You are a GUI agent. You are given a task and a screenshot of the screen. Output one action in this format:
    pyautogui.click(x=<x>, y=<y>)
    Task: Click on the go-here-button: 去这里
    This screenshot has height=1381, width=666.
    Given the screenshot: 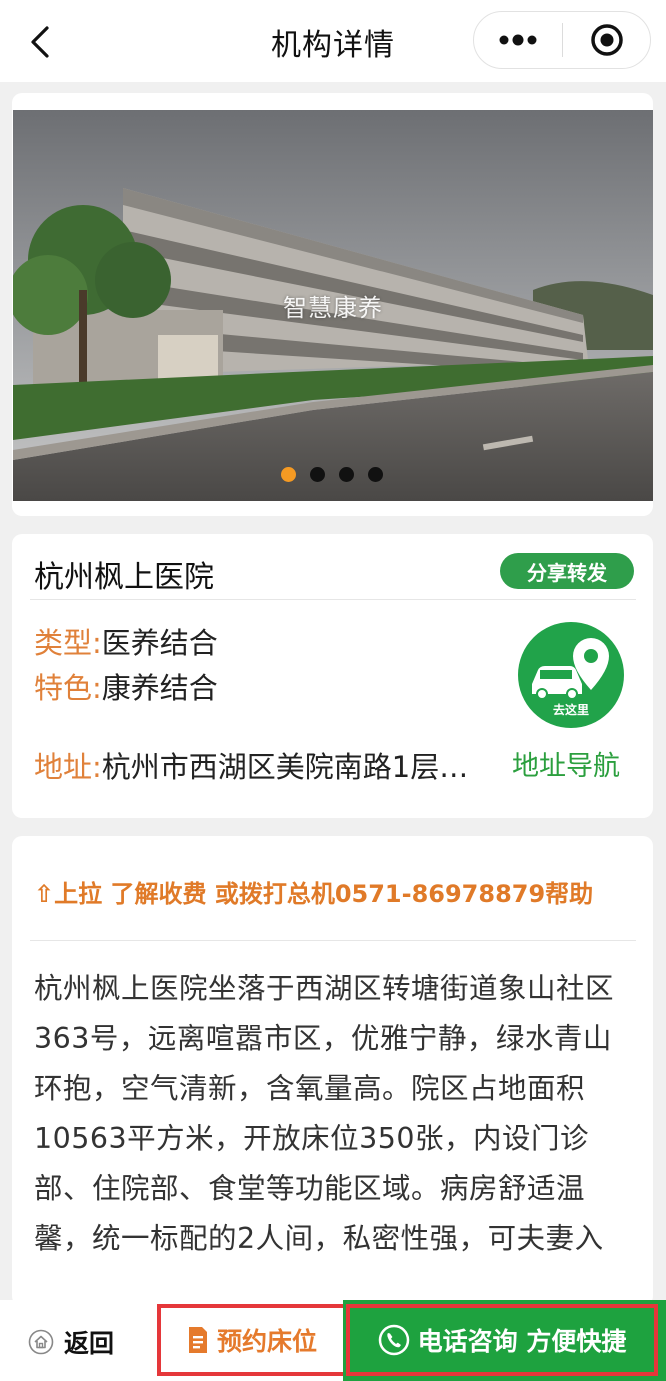 What is the action you would take?
    pyautogui.click(x=571, y=675)
    